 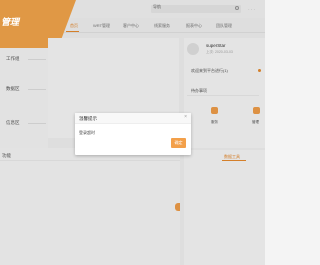 What do you see at coordinates (185, 117) in the screenshot?
I see `close-icon: ×` at bounding box center [185, 117].